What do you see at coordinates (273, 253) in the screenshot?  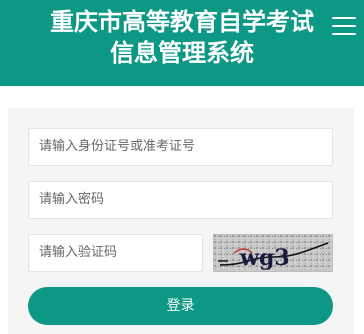 I see `captcha-image: wg3` at bounding box center [273, 253].